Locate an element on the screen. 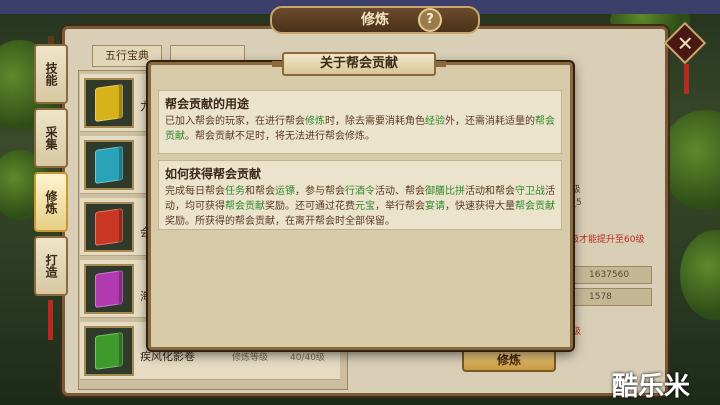 The width and height of the screenshot is (720, 405). stat-value: 1637560 is located at coordinates (609, 275).